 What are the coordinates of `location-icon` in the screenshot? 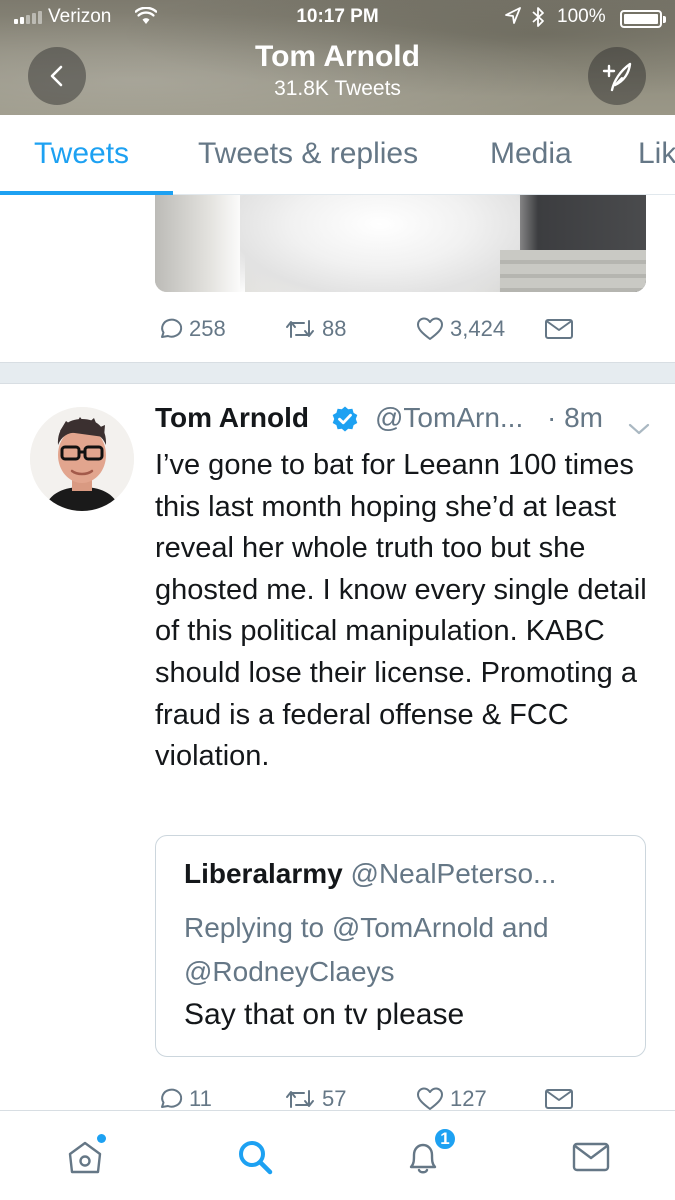 It's located at (513, 19).